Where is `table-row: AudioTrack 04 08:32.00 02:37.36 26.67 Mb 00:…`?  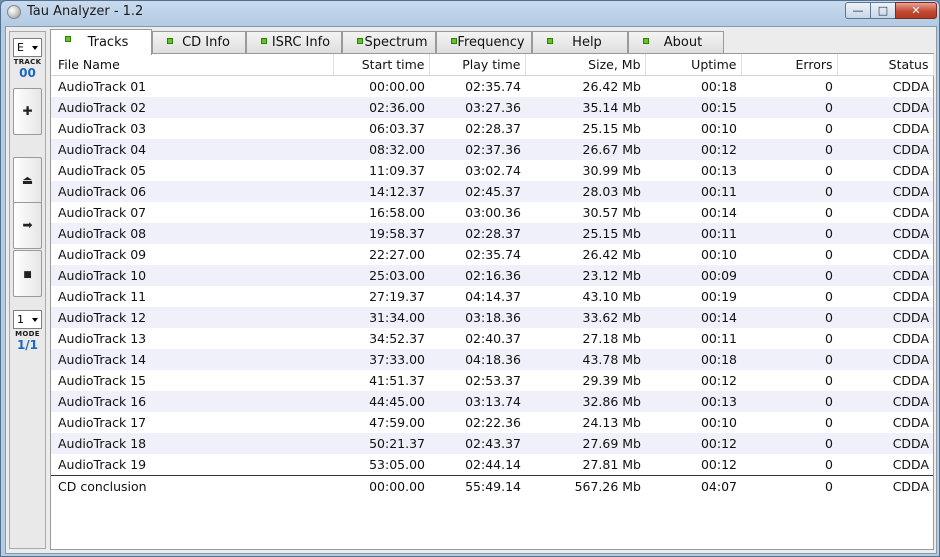
table-row: AudioTrack 04 08:32.00 02:37.36 26.67 Mb 00:… is located at coordinates (492, 149).